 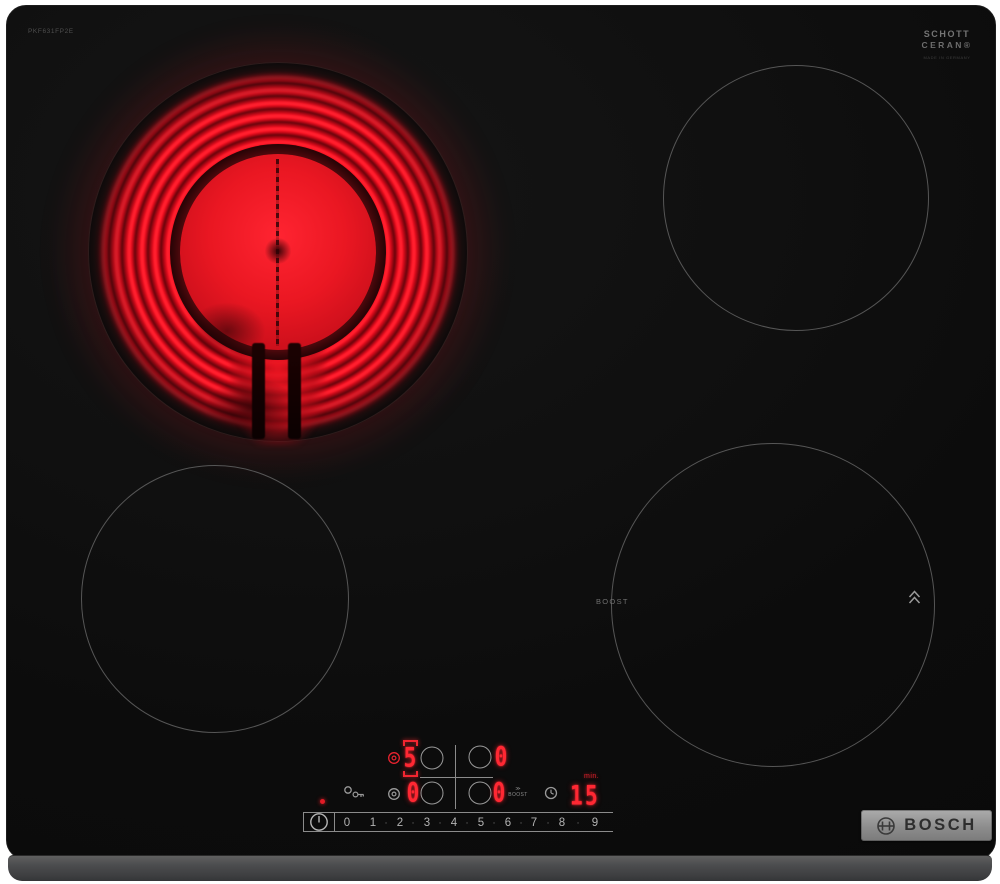 What do you see at coordinates (413, 793) in the screenshot?
I see `display-front-left: 0` at bounding box center [413, 793].